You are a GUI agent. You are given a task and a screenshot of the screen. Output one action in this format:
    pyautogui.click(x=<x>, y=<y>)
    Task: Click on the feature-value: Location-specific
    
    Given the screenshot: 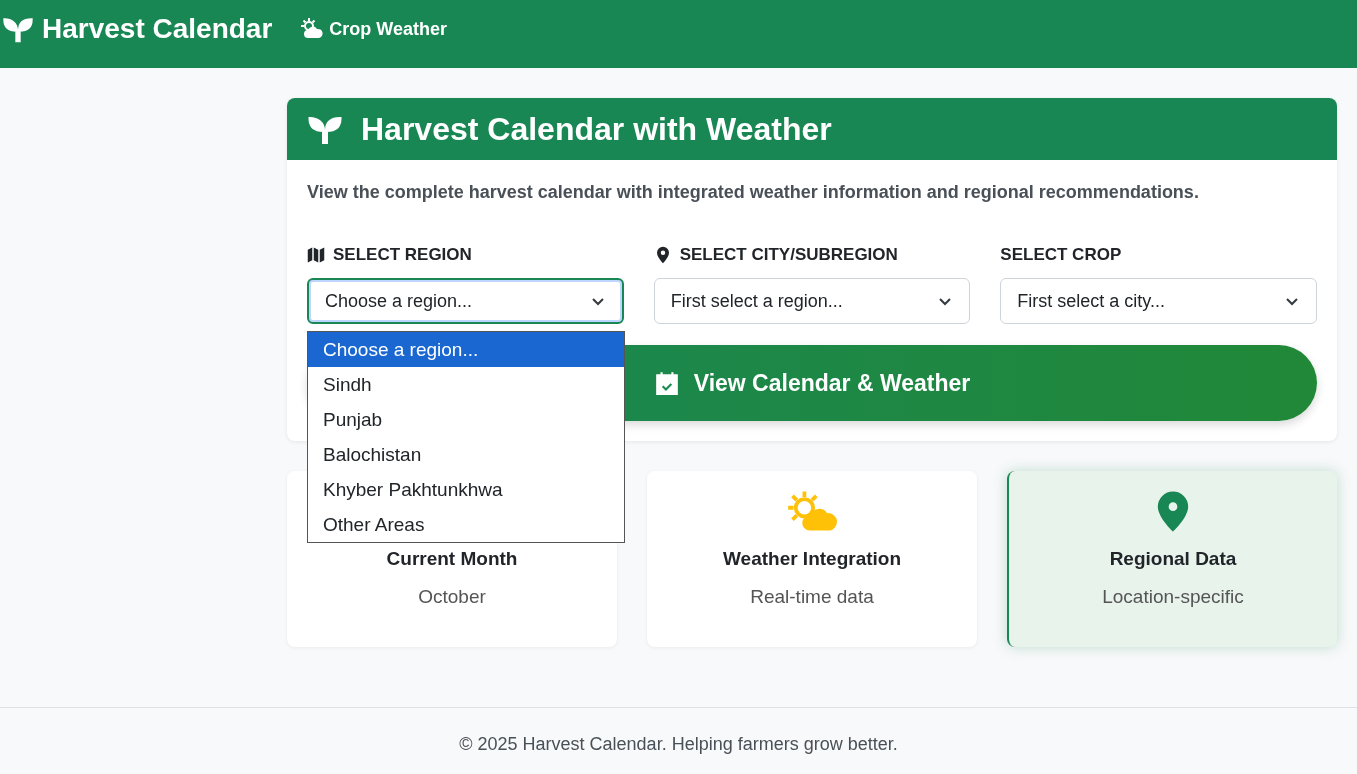 What is the action you would take?
    pyautogui.click(x=1173, y=597)
    